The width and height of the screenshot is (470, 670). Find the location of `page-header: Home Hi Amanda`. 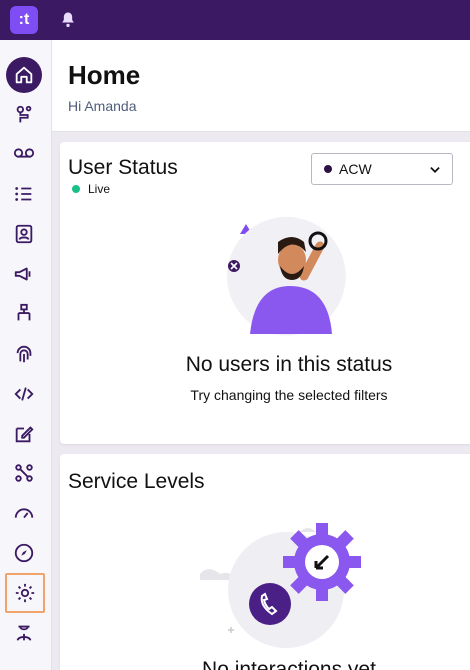

page-header: Home Hi Amanda is located at coordinates (261, 86).